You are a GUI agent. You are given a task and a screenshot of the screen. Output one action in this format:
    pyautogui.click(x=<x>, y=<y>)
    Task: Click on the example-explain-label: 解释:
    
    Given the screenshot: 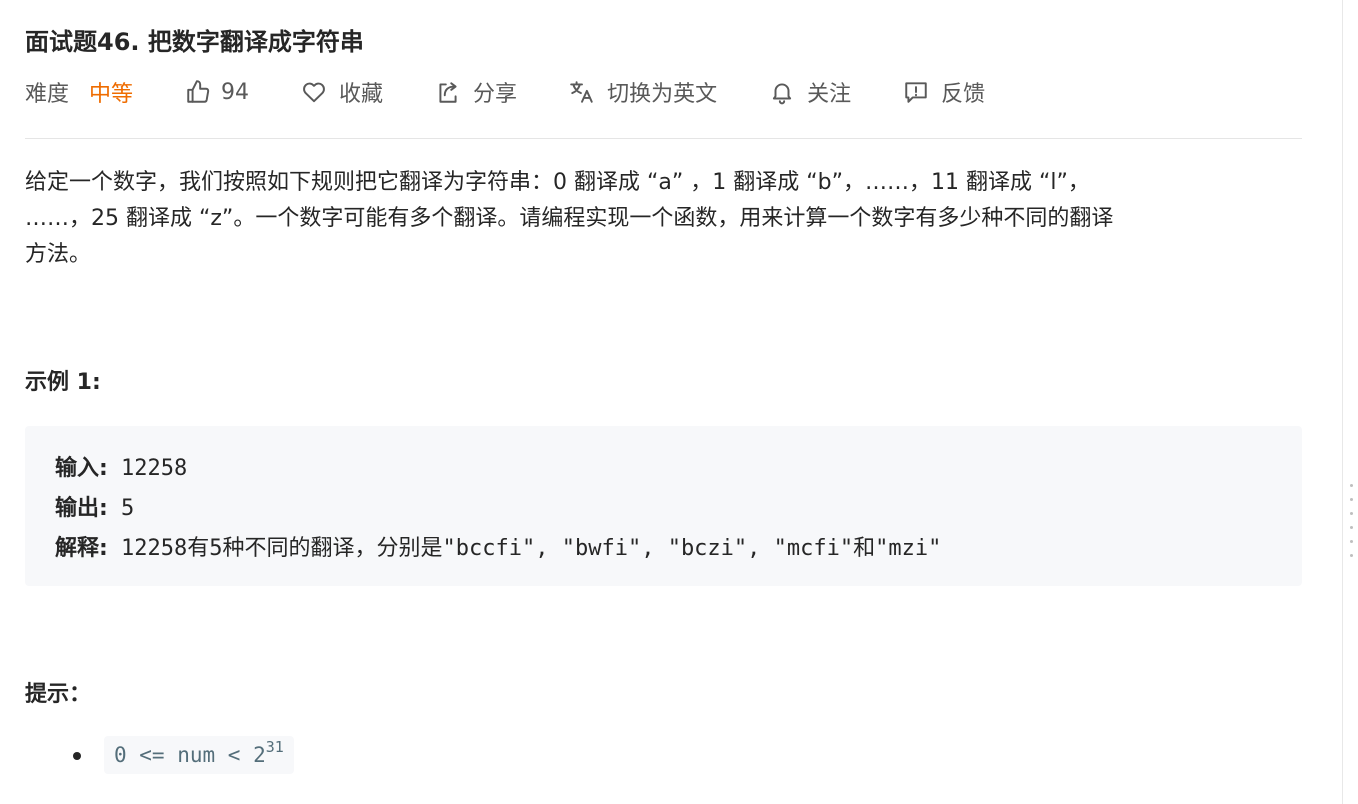 What is the action you would take?
    pyautogui.click(x=81, y=548)
    